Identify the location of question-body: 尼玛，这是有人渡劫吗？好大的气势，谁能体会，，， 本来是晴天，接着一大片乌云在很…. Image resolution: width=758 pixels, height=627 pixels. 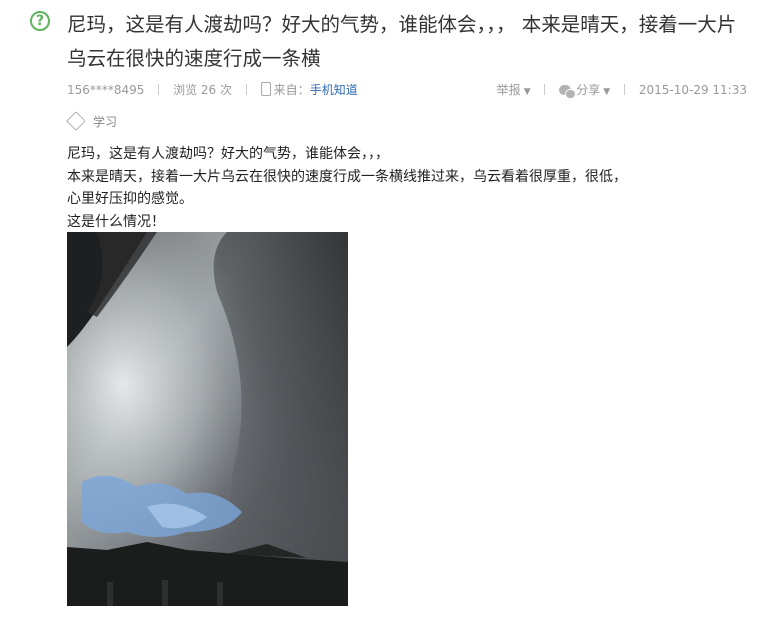
(407, 188).